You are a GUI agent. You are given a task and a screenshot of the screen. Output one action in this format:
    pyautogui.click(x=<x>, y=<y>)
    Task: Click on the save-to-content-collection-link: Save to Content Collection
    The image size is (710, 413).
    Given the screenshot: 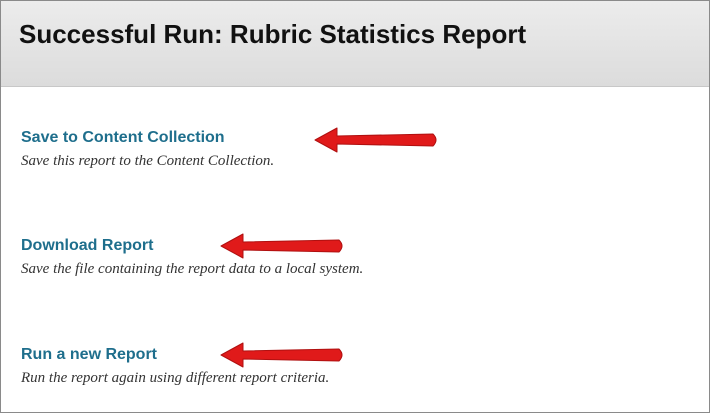 What is the action you would take?
    pyautogui.click(x=123, y=138)
    